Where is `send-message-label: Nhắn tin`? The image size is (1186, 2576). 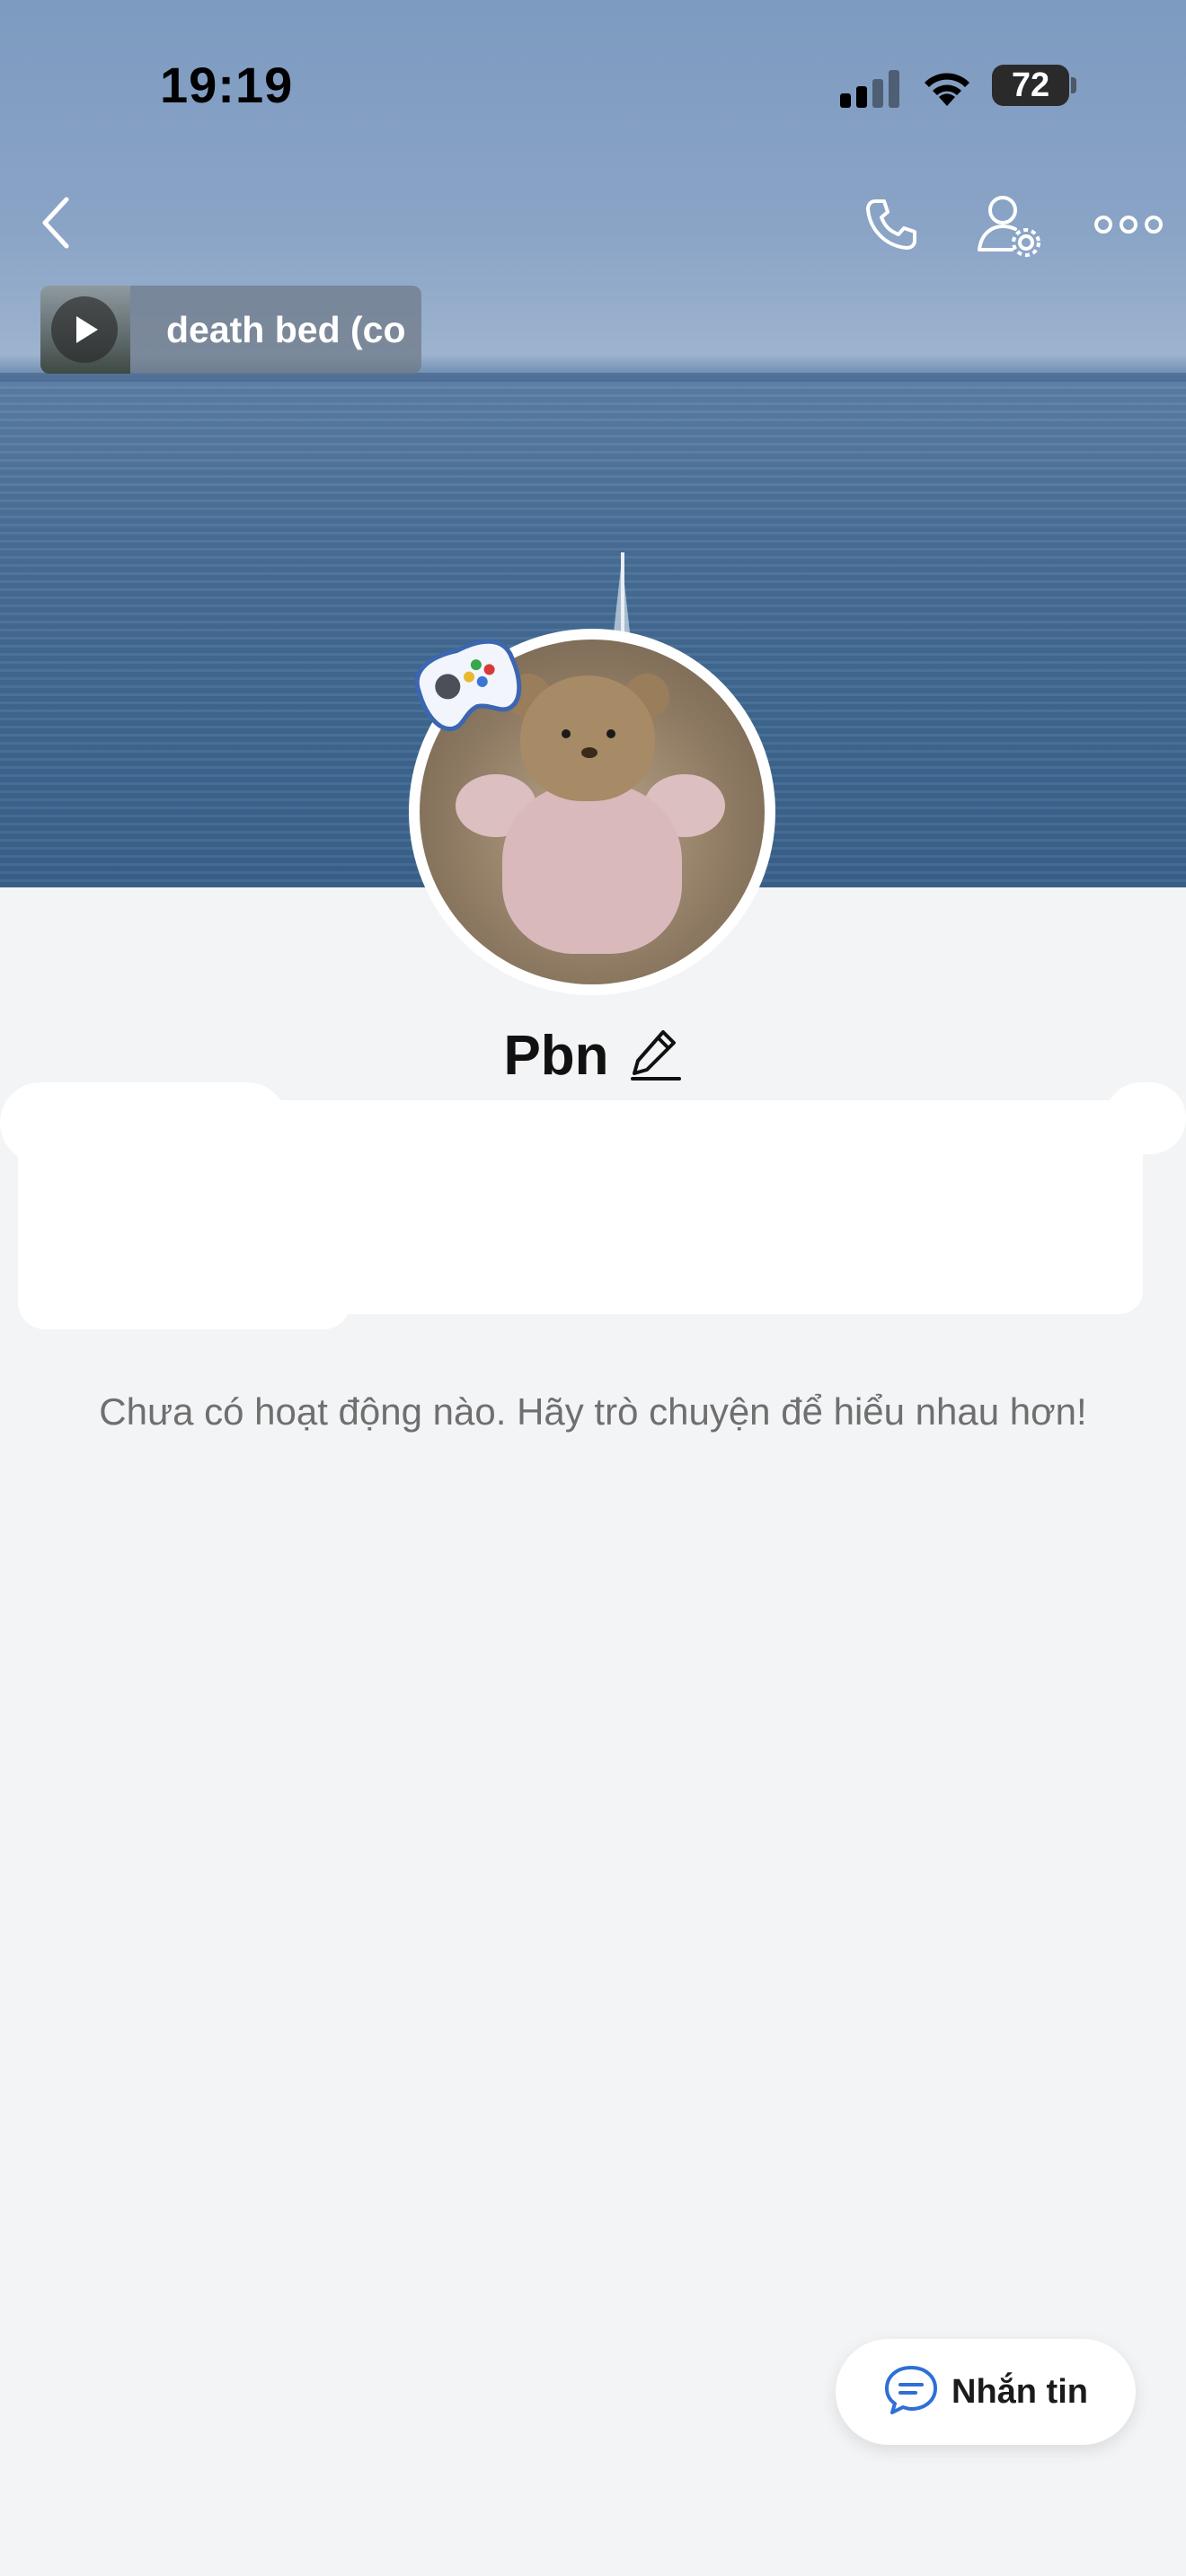 send-message-label: Nhắn tin is located at coordinates (1019, 2391).